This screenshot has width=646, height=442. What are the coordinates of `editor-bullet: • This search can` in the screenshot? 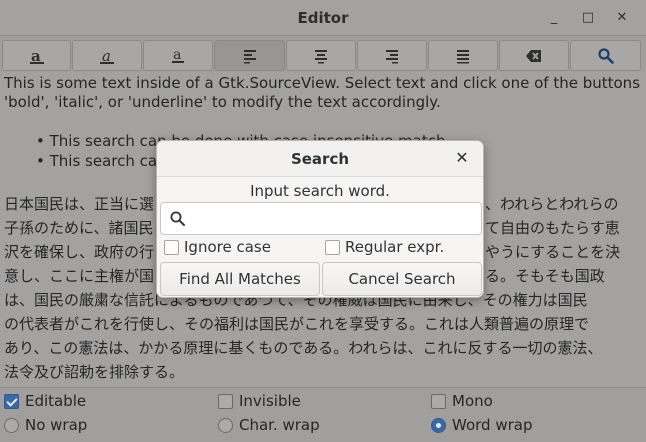 It's located at (101, 161).